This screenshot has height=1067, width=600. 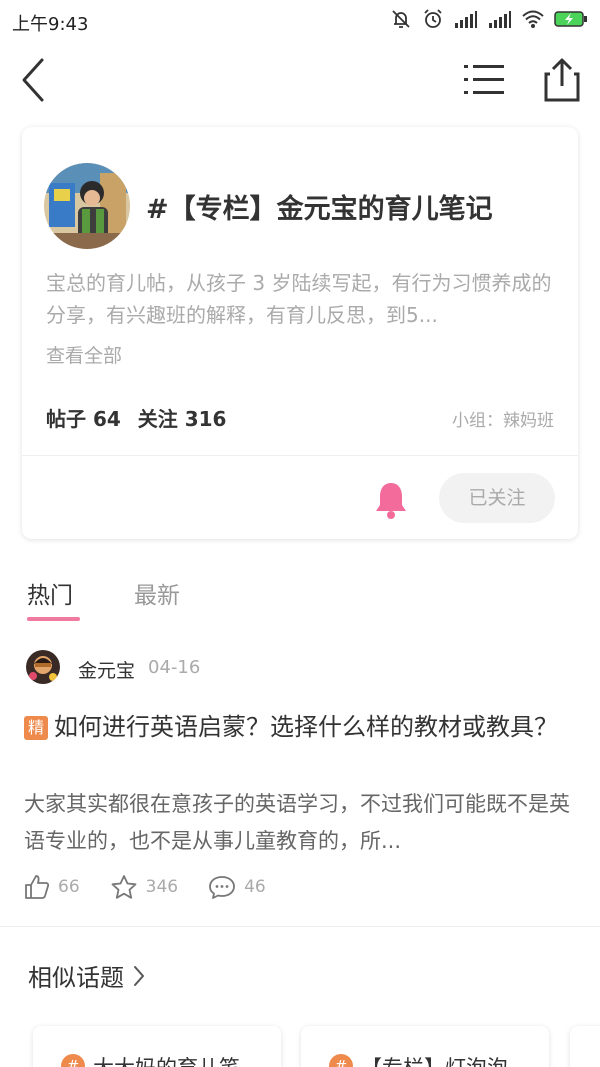 I want to click on follow-button: 已关注, so click(x=497, y=498).